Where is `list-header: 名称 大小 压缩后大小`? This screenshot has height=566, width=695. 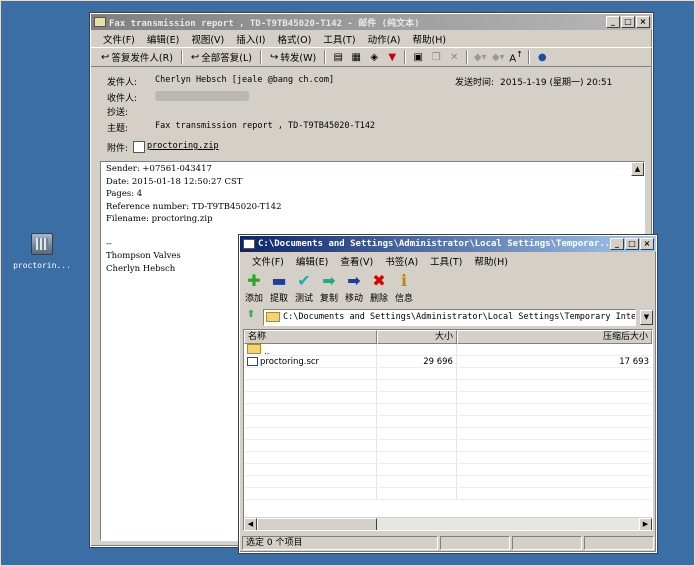 list-header: 名称 大小 压缩后大小 is located at coordinates (448, 337).